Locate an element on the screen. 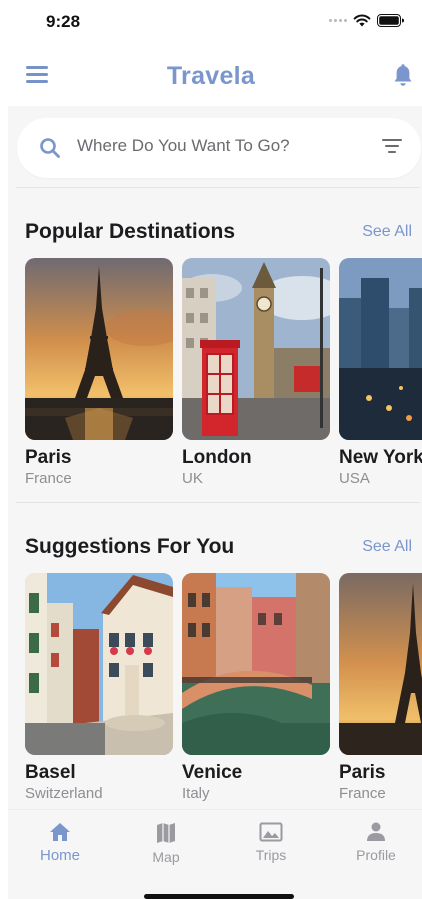  card-country: USA is located at coordinates (354, 478).